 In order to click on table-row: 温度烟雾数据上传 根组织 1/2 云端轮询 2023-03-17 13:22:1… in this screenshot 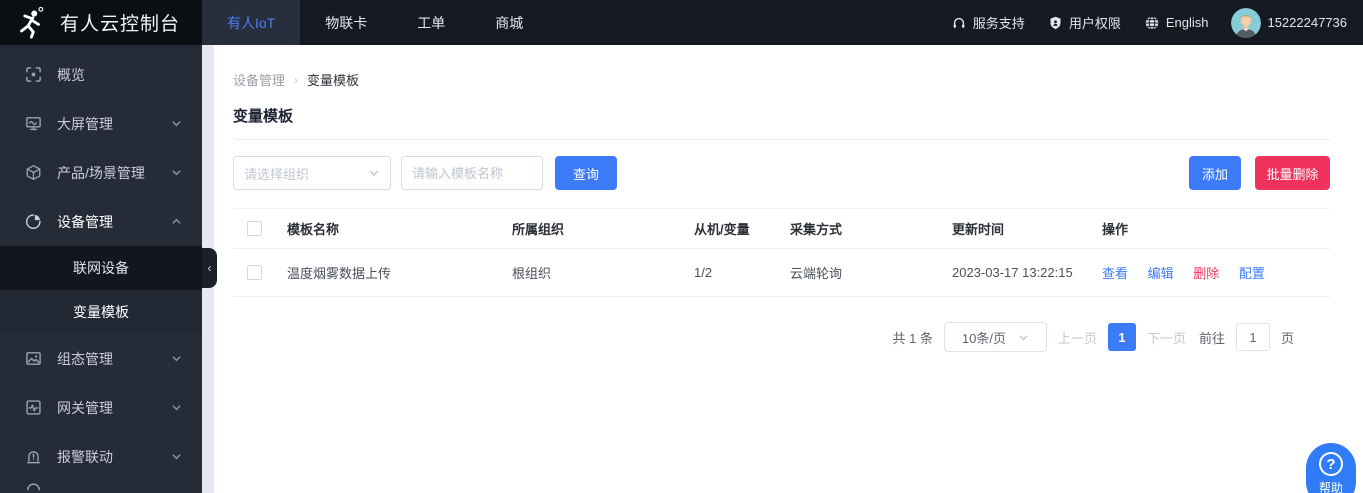, I will do `click(781, 272)`.